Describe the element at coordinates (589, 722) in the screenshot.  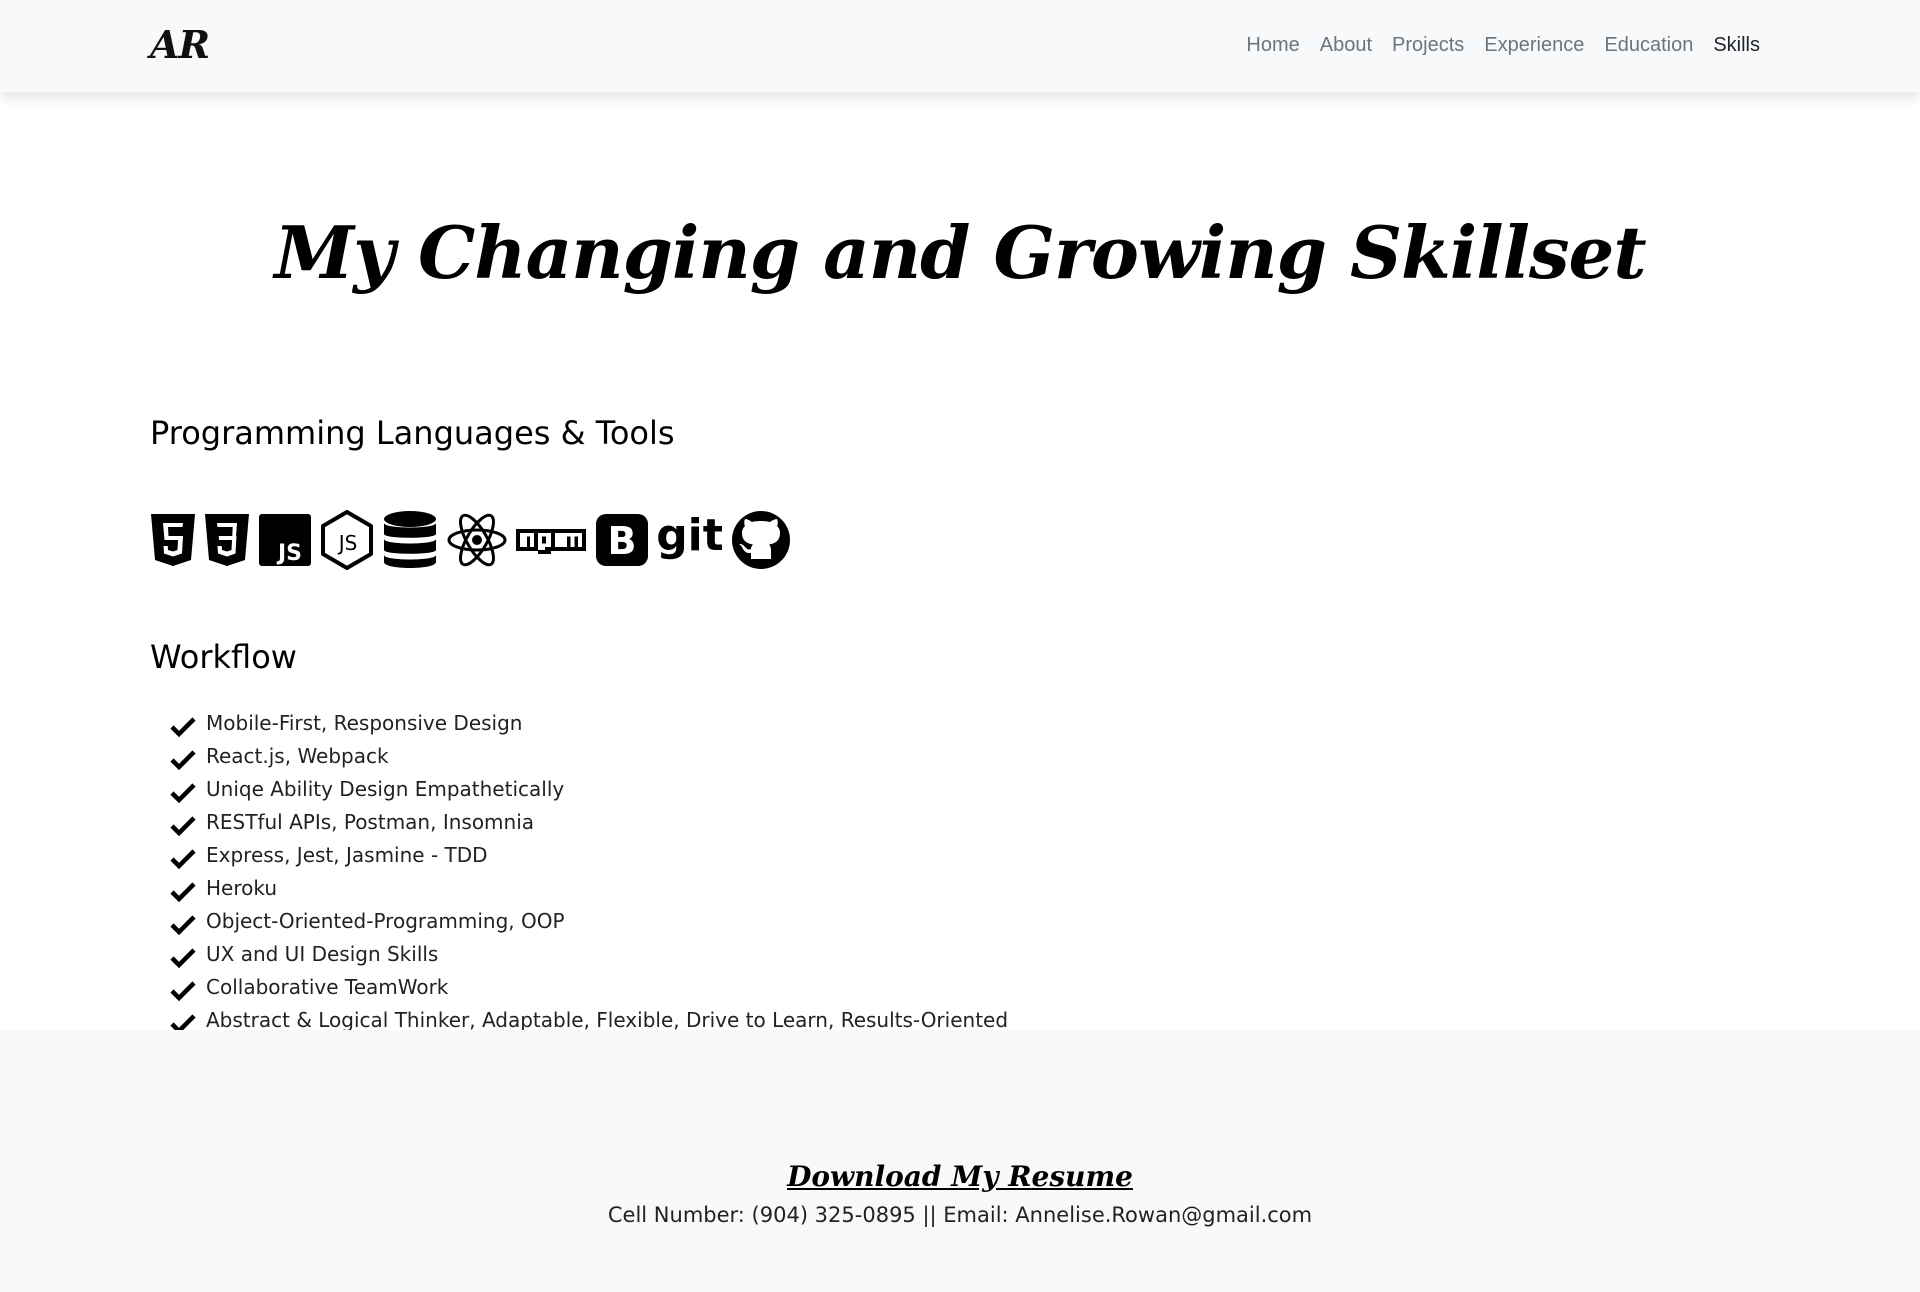
I see `list-item: Mobile-First, Responsive Design` at that location.